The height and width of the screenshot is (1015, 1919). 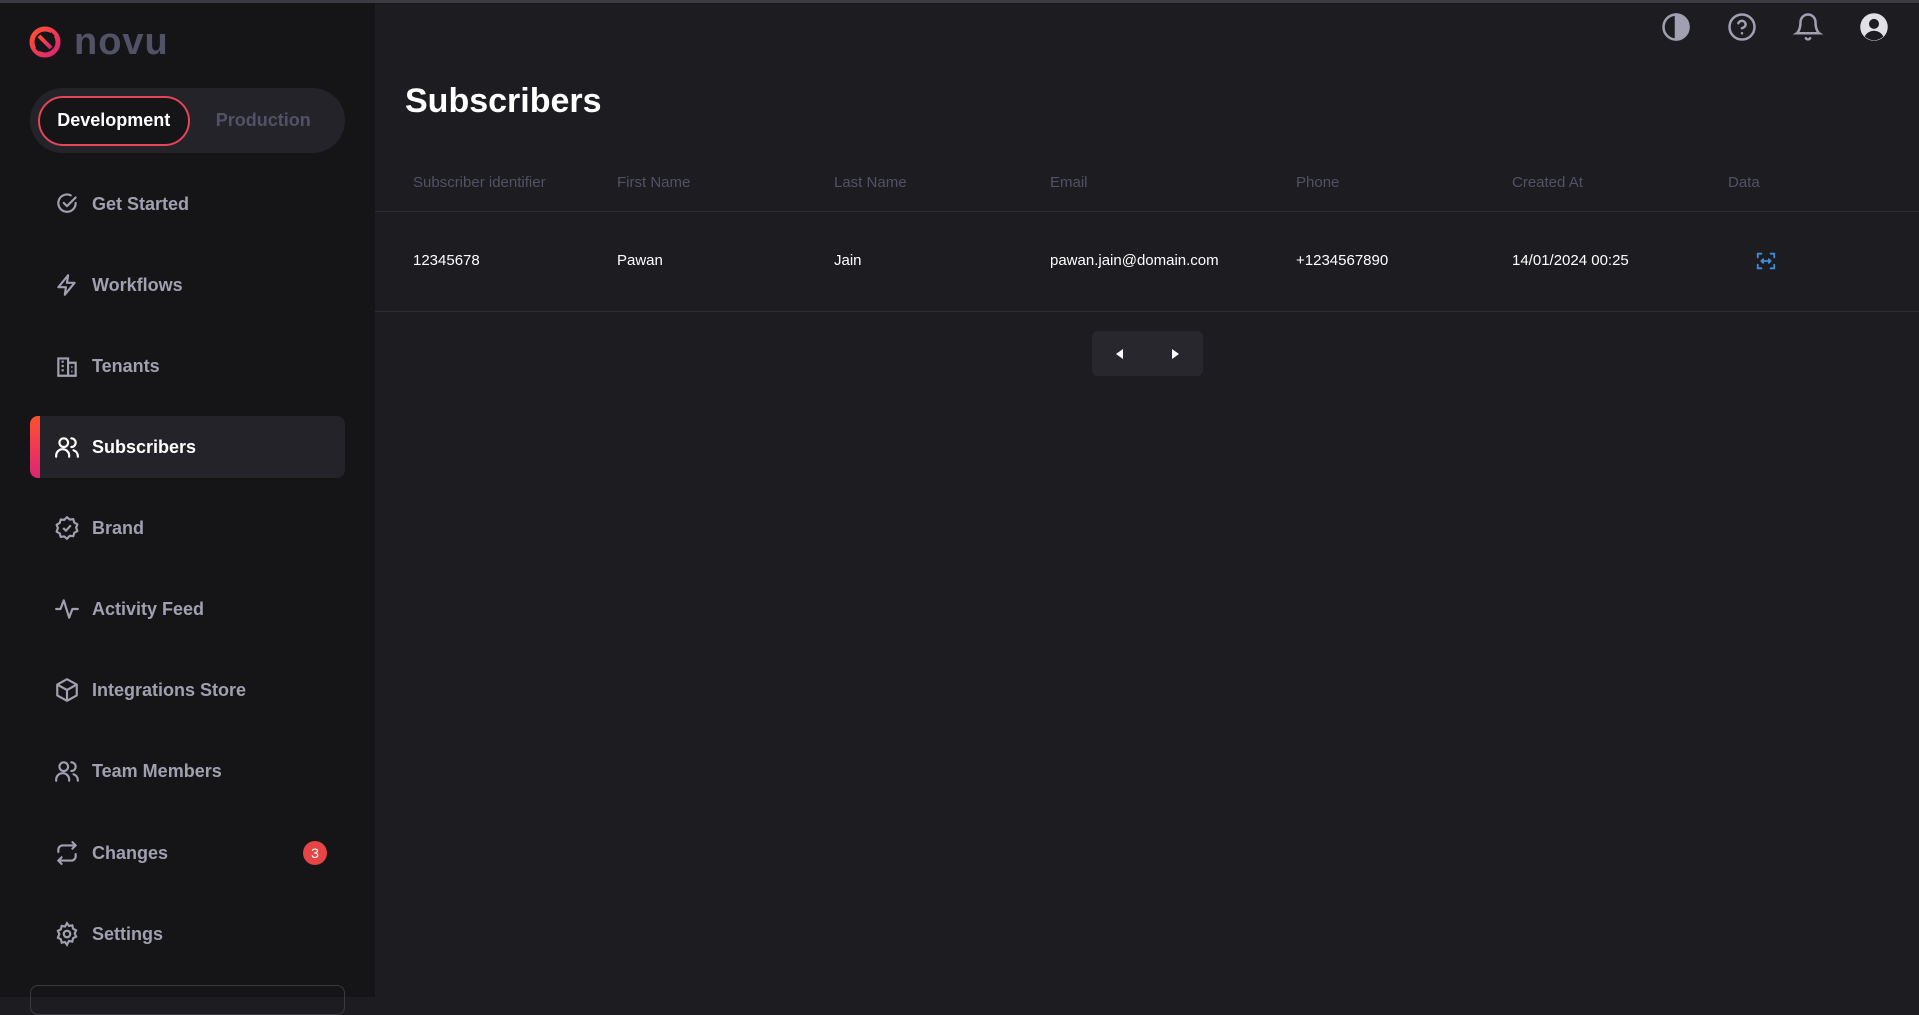 I want to click on novu-logo-icon, so click(x=45, y=42).